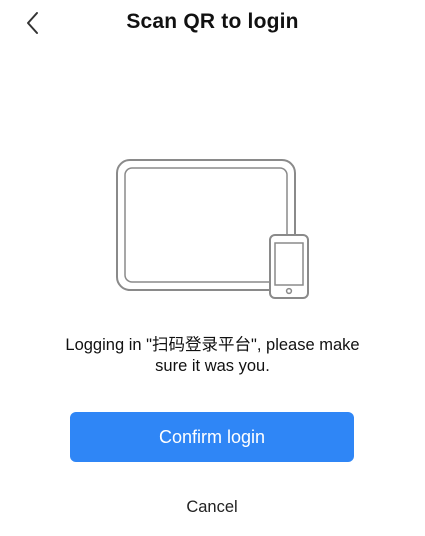 This screenshot has height=536, width=425. I want to click on cancel-button: Cancel, so click(212, 510).